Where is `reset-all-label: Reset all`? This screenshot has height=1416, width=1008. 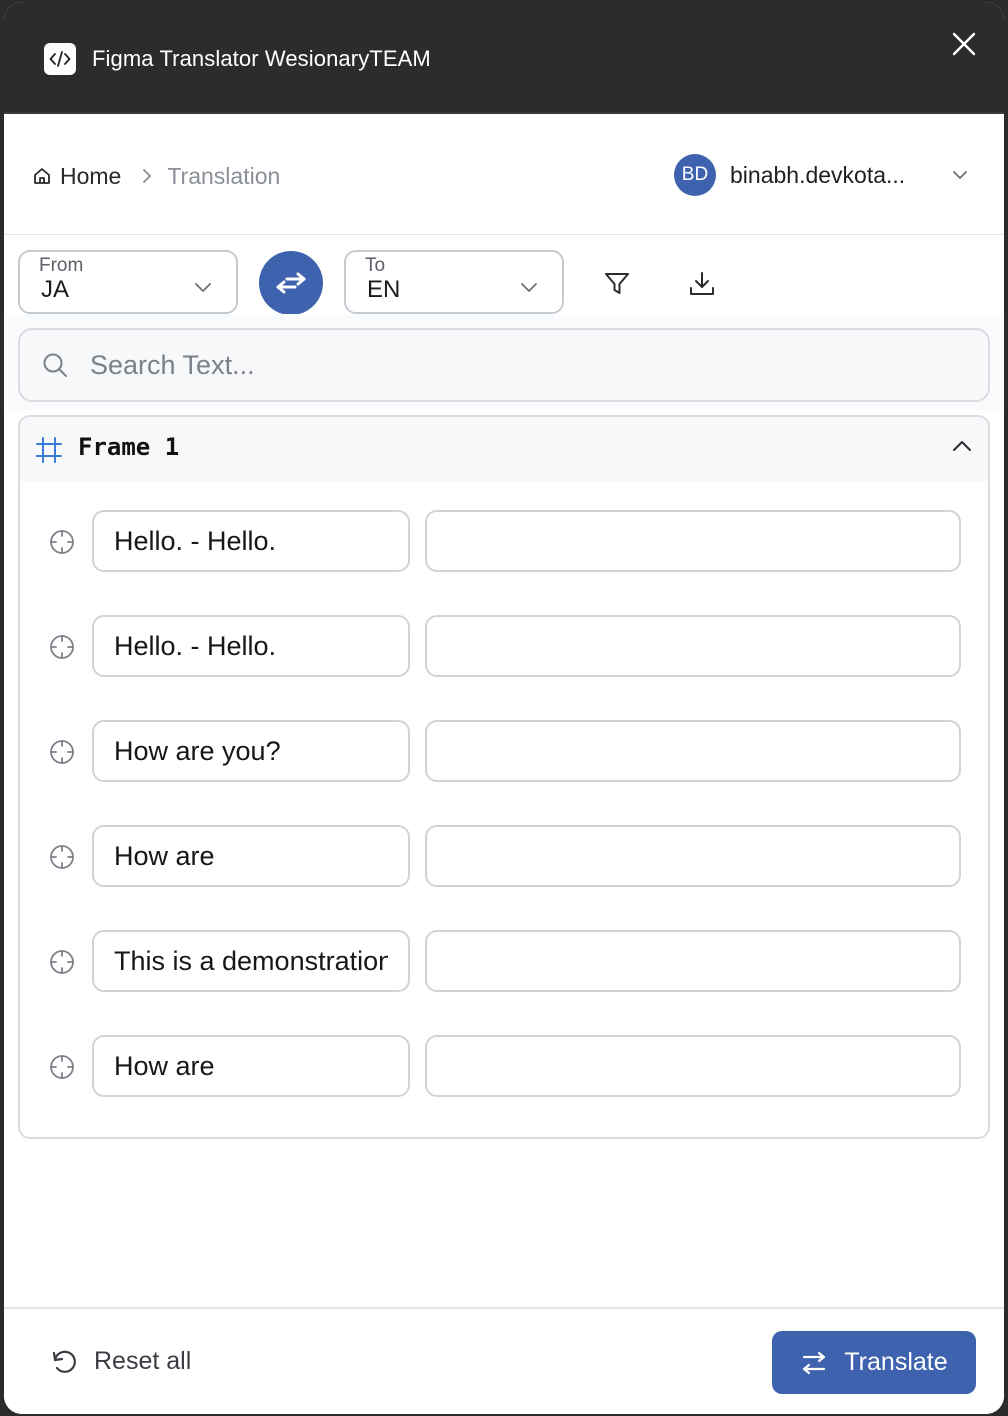
reset-all-label: Reset all is located at coordinates (143, 1361).